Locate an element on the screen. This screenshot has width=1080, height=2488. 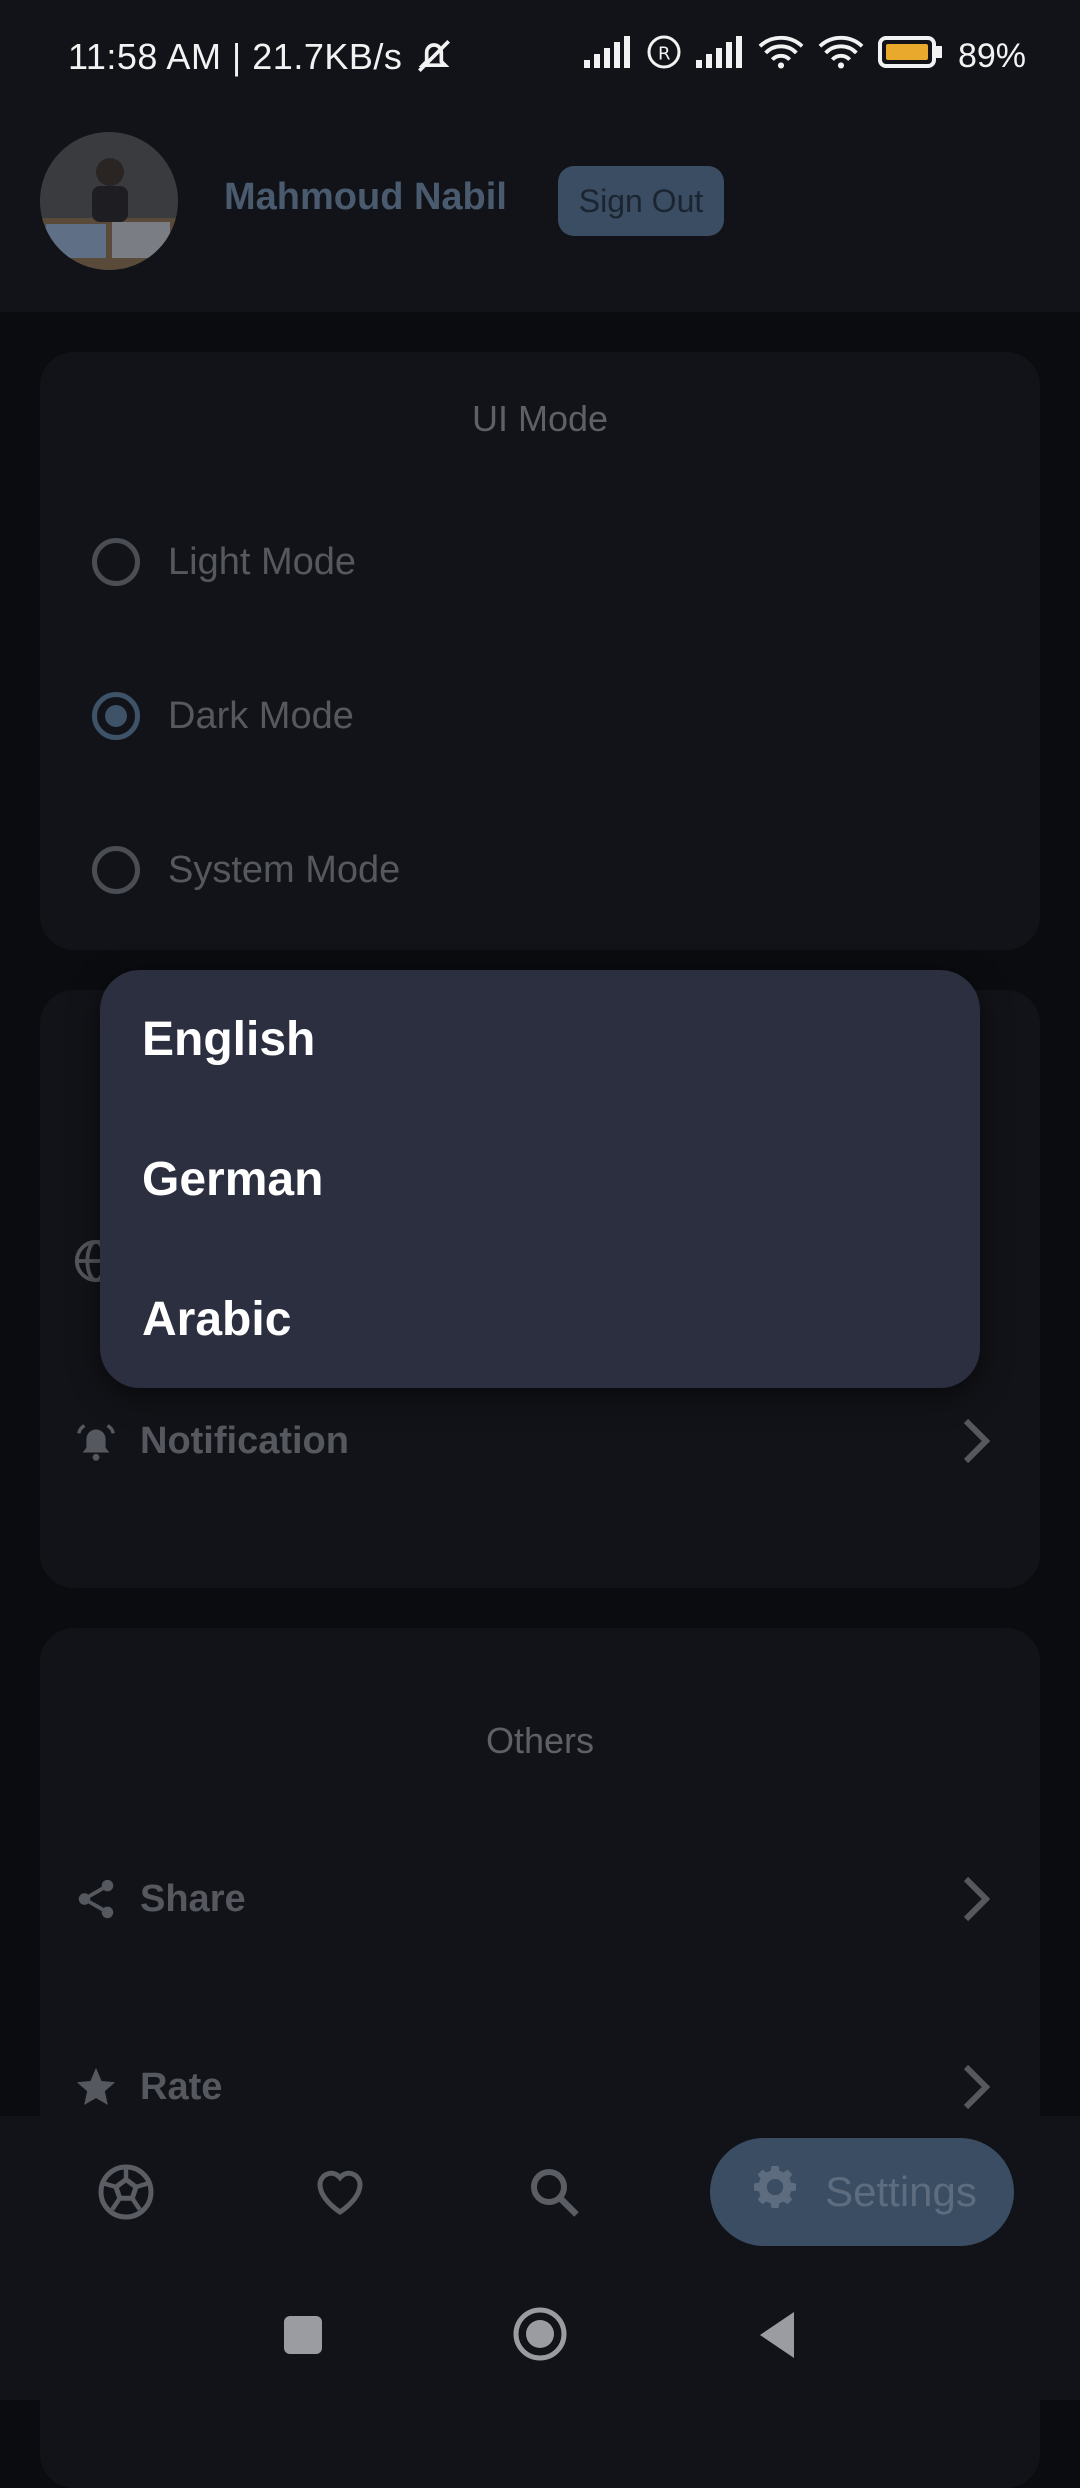
back-button is located at coordinates (777, 2337).